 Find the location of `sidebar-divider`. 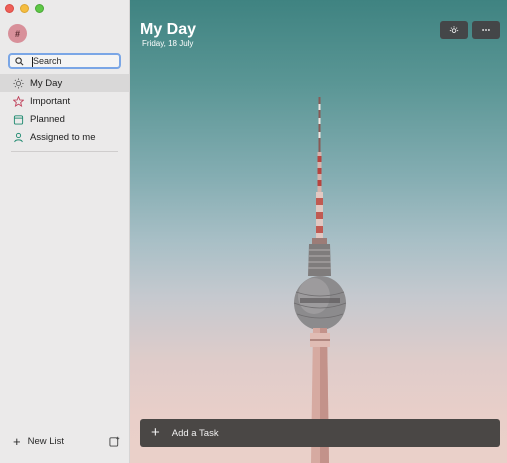

sidebar-divider is located at coordinates (64, 151).